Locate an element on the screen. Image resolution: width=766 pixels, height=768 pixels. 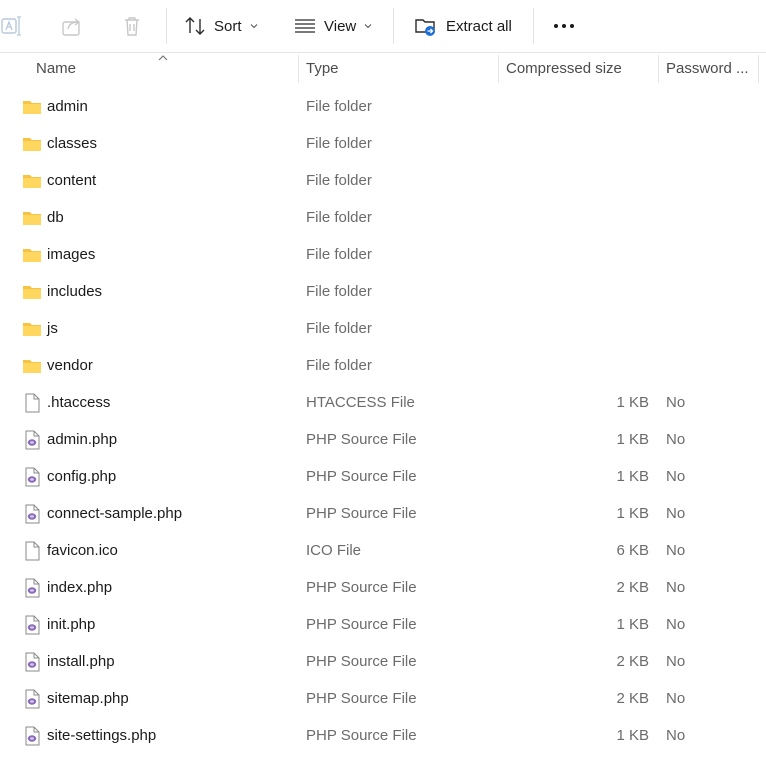
file-name: connect-sample.php is located at coordinates (115, 513).